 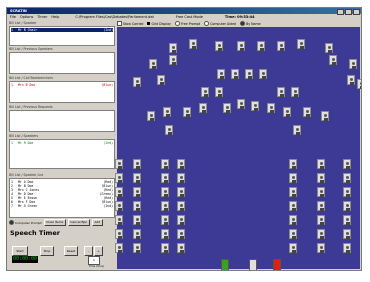 I want to click on panel-button-2: Cancel Bpn, so click(x=78, y=222).